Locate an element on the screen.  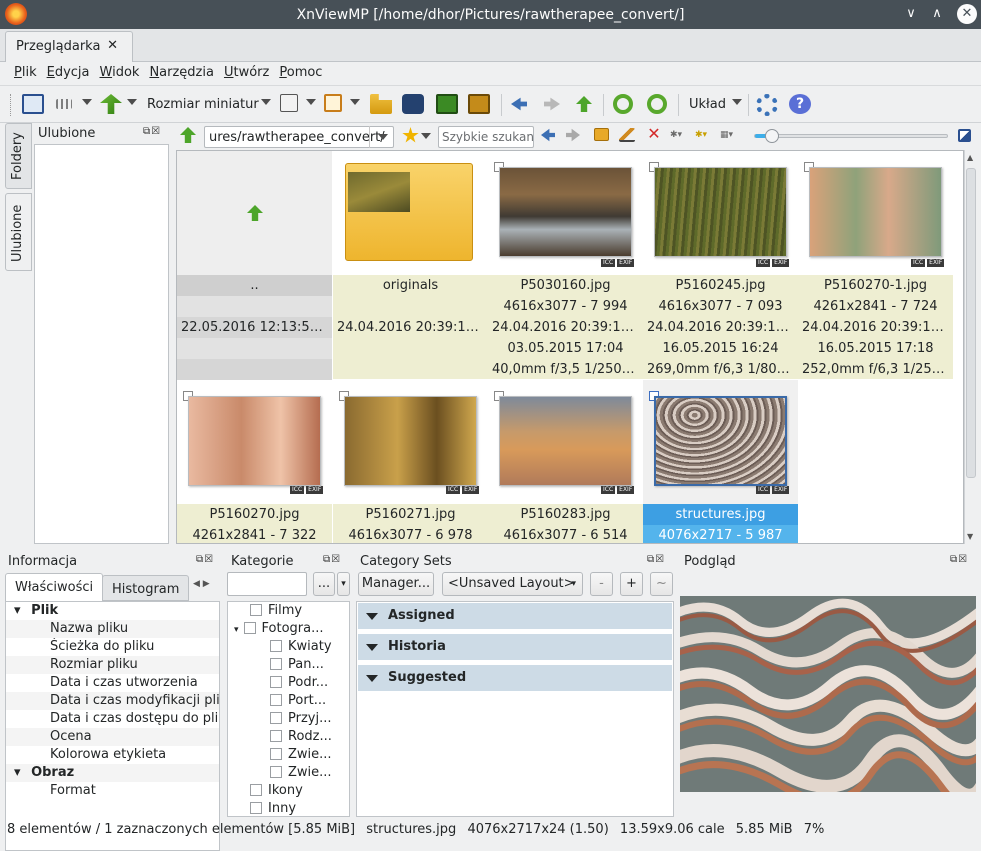
batch-convert-icon is located at coordinates (479, 104).